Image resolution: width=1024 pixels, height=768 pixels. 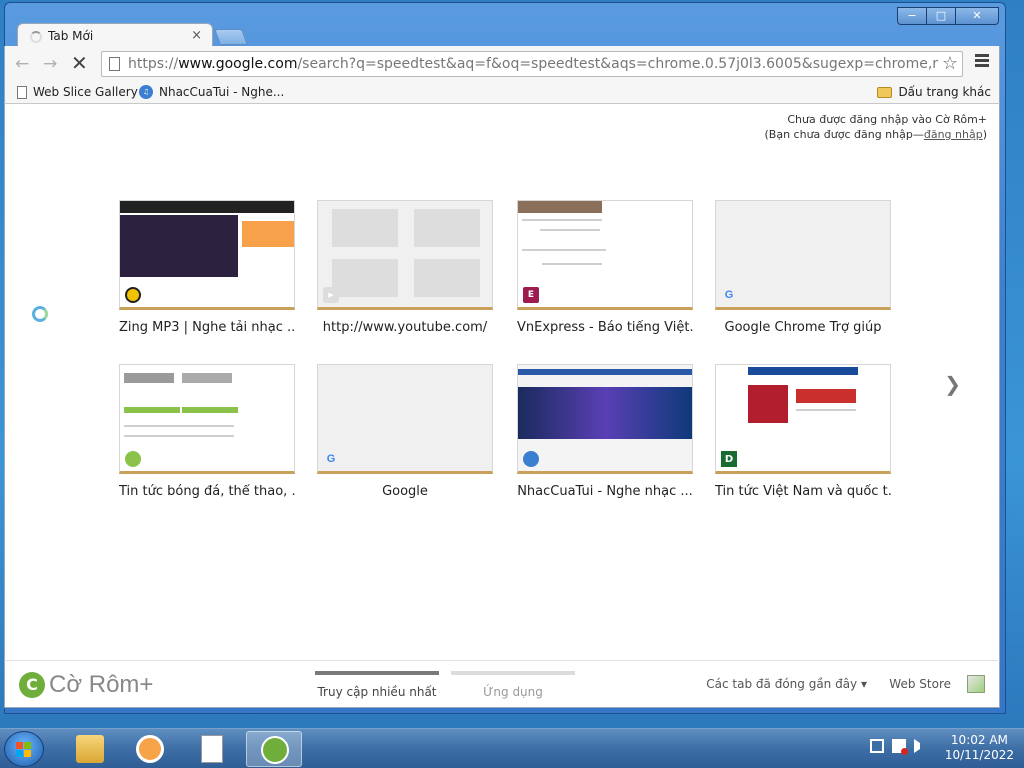 I want to click on chrome-icon, so click(x=275, y=750).